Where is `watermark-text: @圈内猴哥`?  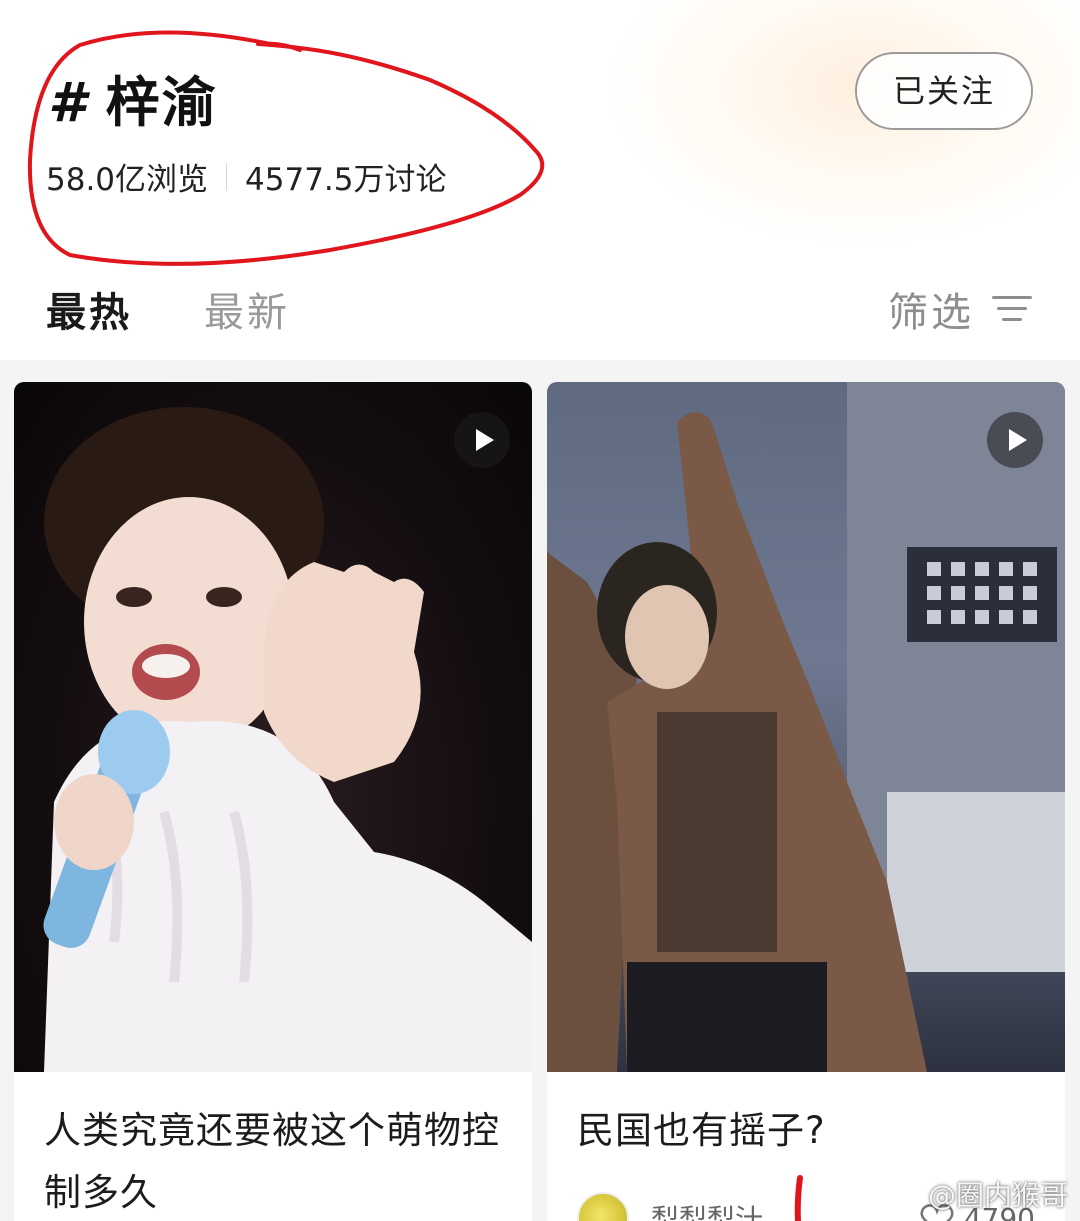 watermark-text: @圈内猴哥 is located at coordinates (997, 1195).